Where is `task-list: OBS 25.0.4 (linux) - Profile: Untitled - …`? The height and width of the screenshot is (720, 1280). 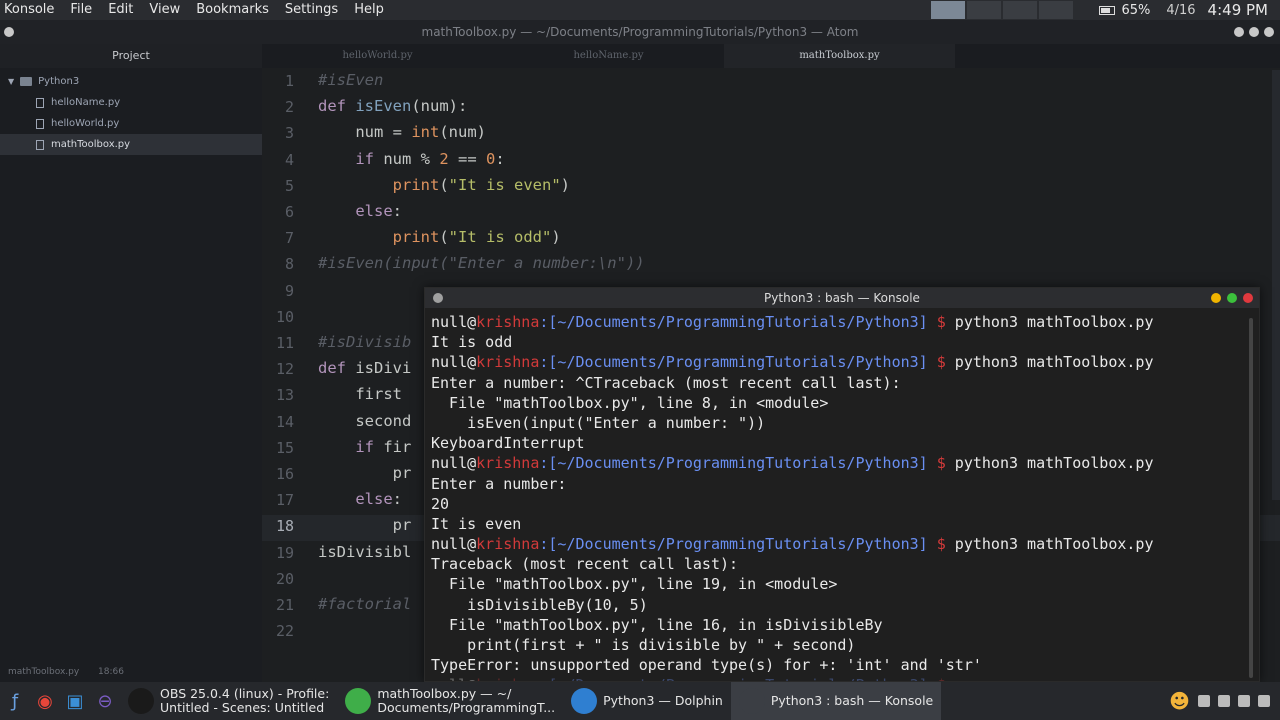 task-list: OBS 25.0.4 (linux) - Profile: Untitled - … is located at coordinates (531, 701).